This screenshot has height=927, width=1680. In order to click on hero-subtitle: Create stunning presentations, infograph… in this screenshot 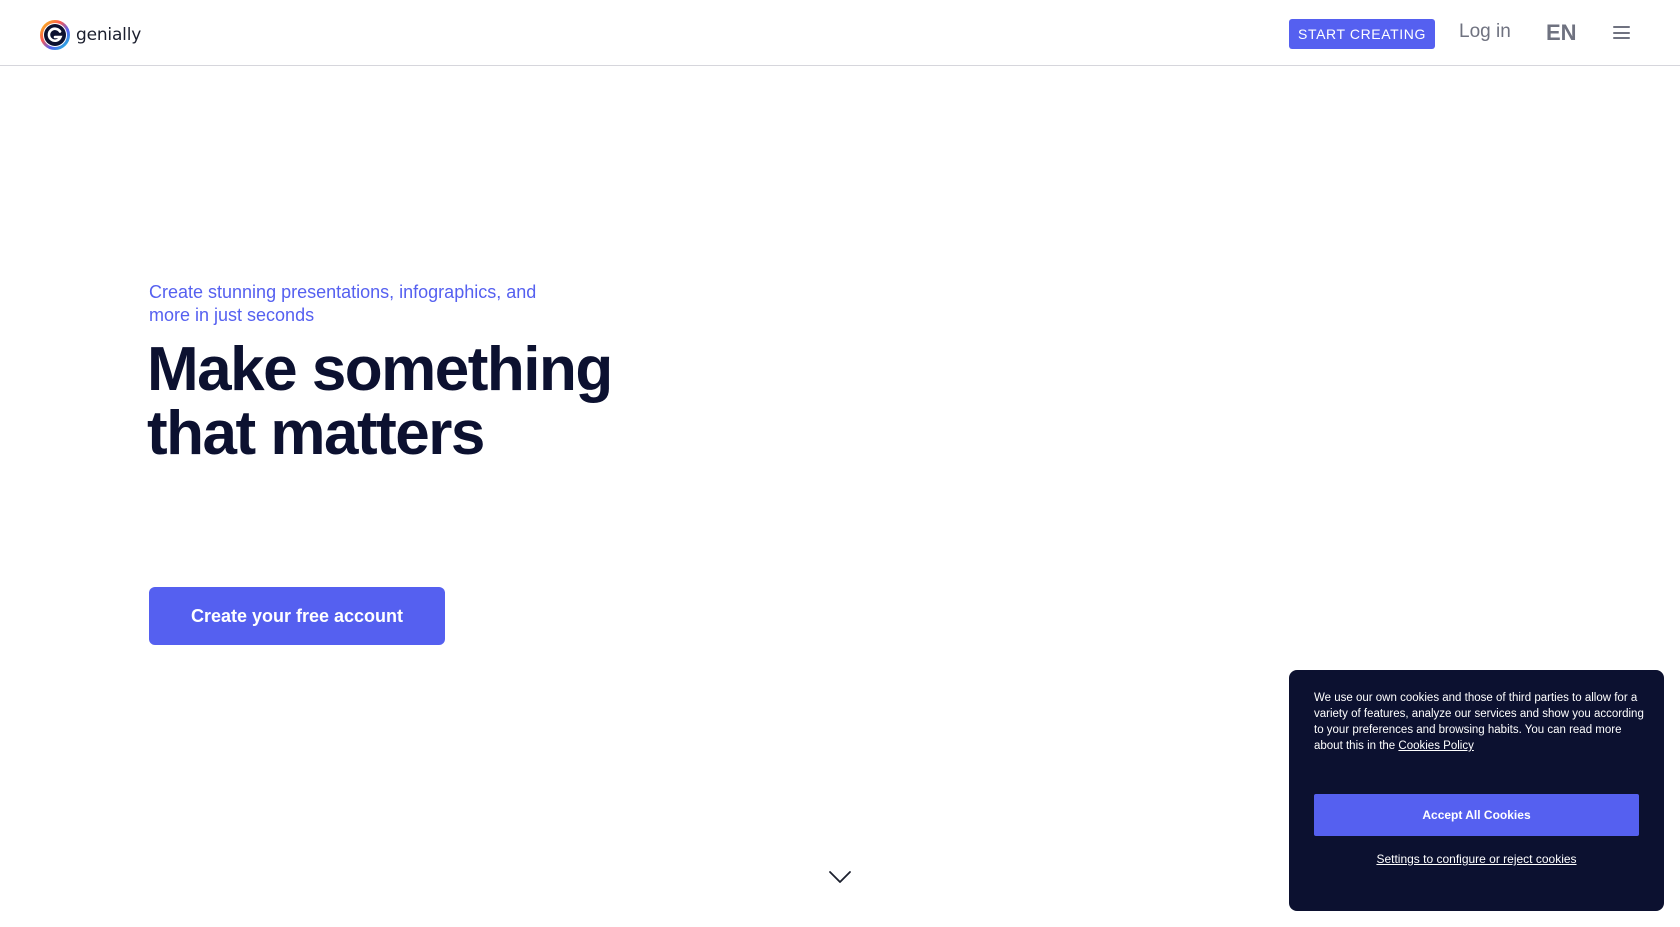, I will do `click(343, 303)`.